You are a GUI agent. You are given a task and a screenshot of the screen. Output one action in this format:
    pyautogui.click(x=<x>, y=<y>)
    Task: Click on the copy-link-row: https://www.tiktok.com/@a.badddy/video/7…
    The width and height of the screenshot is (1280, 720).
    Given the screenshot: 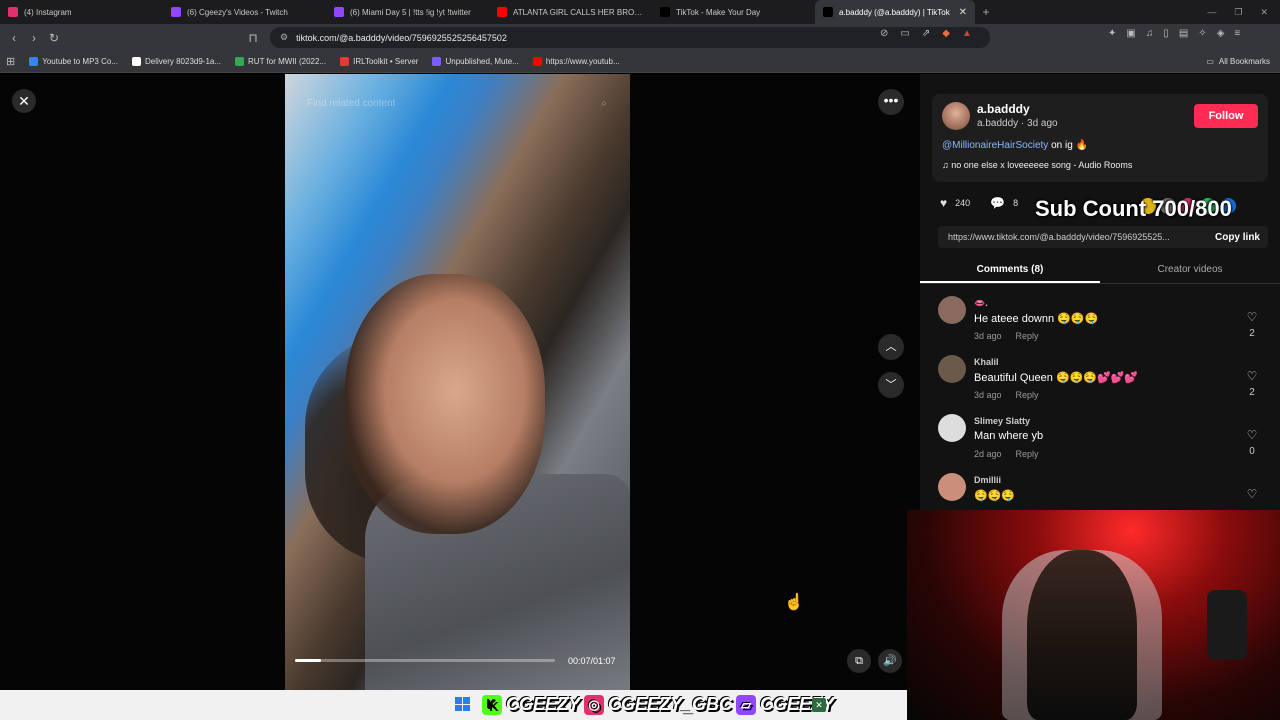 What is the action you would take?
    pyautogui.click(x=1103, y=237)
    